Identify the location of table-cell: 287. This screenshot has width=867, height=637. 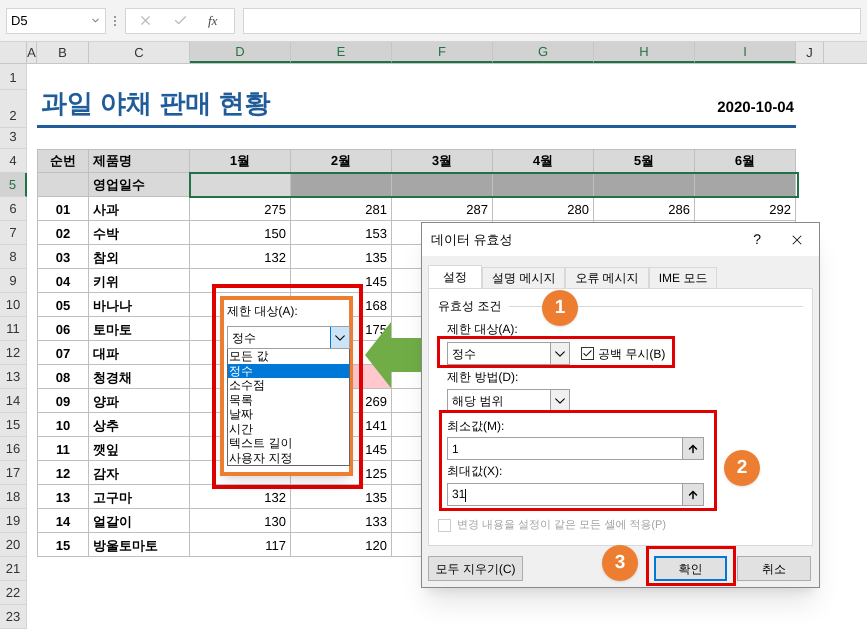
(442, 209).